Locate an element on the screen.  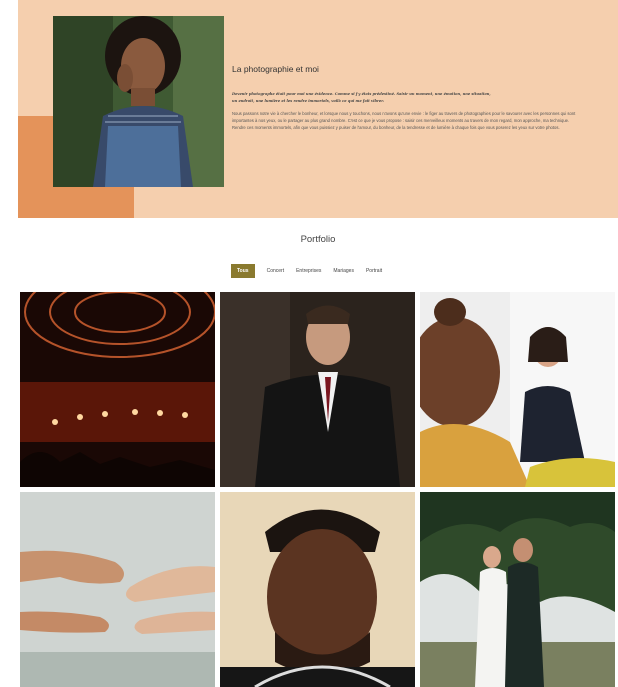
portfolio-item-mariages is located at coordinates (117, 589).